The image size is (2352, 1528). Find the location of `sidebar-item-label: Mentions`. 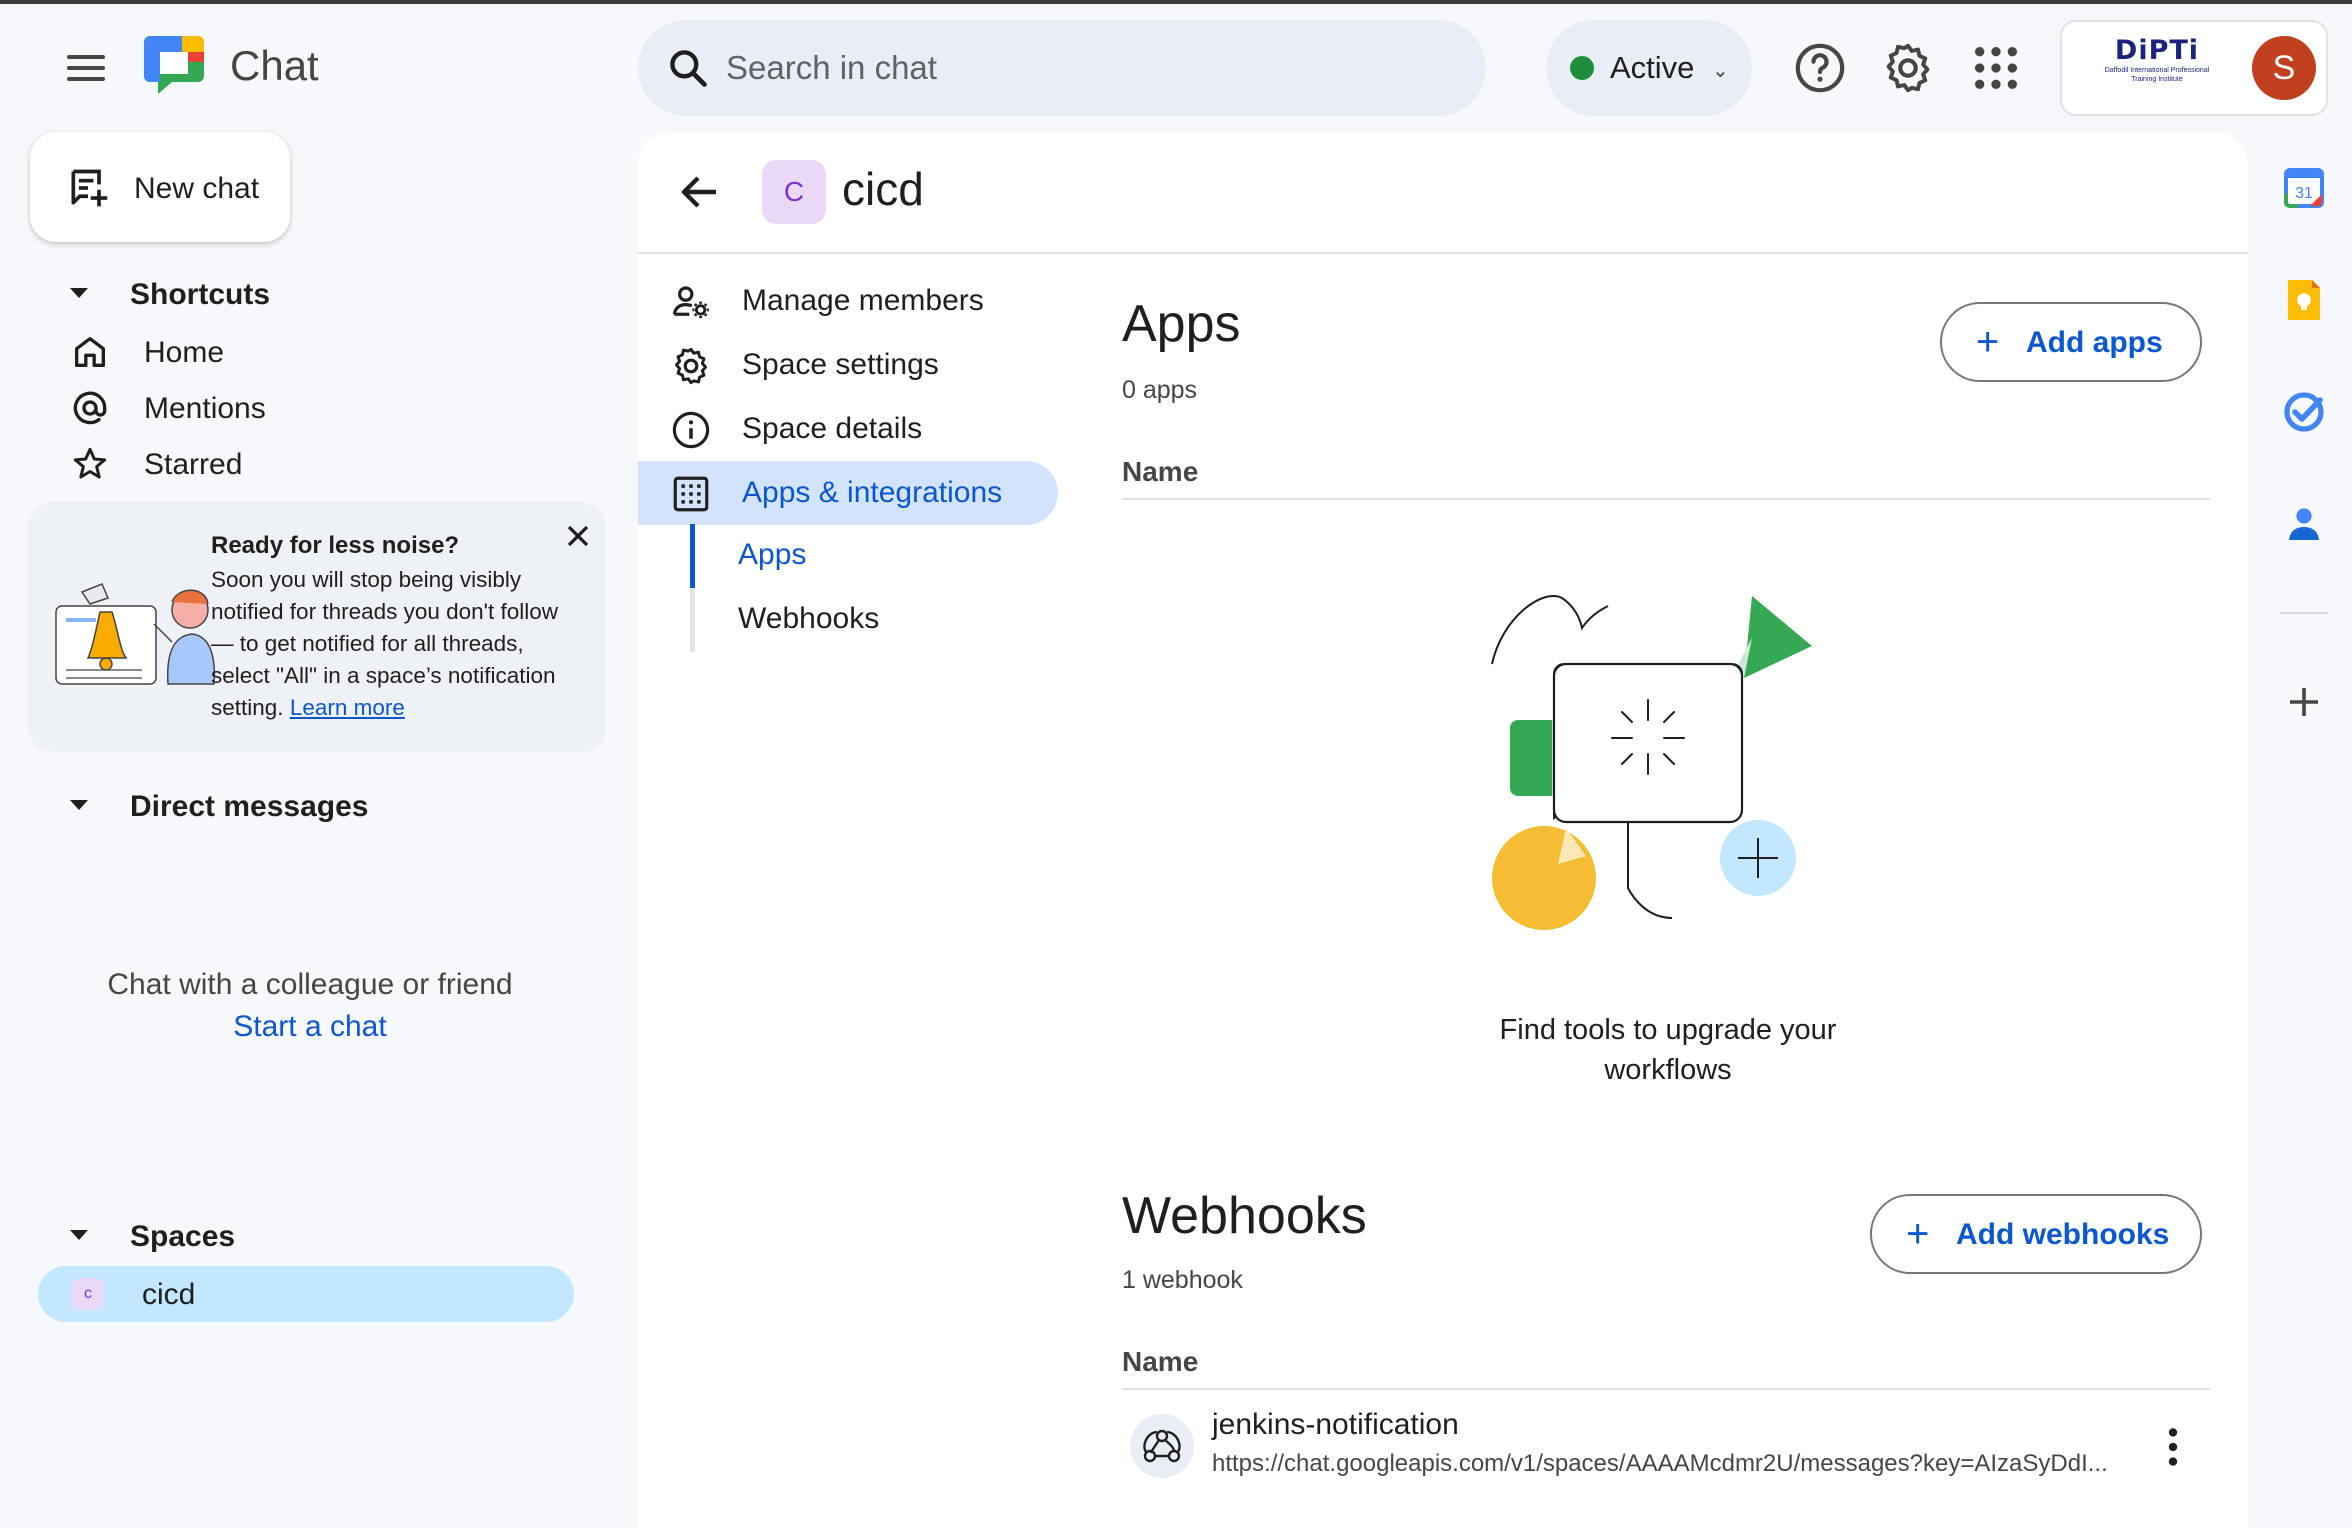

sidebar-item-label: Mentions is located at coordinates (205, 408).